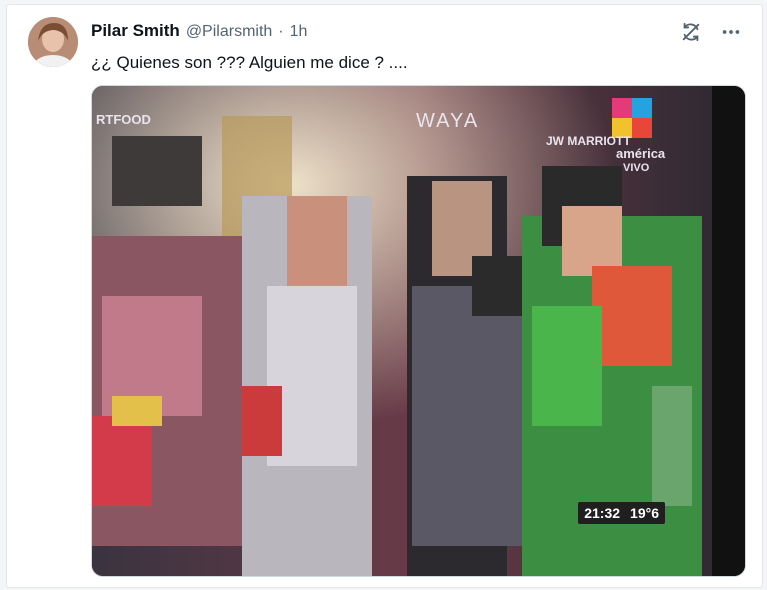 The image size is (767, 590). I want to click on avatar-image, so click(53, 42).